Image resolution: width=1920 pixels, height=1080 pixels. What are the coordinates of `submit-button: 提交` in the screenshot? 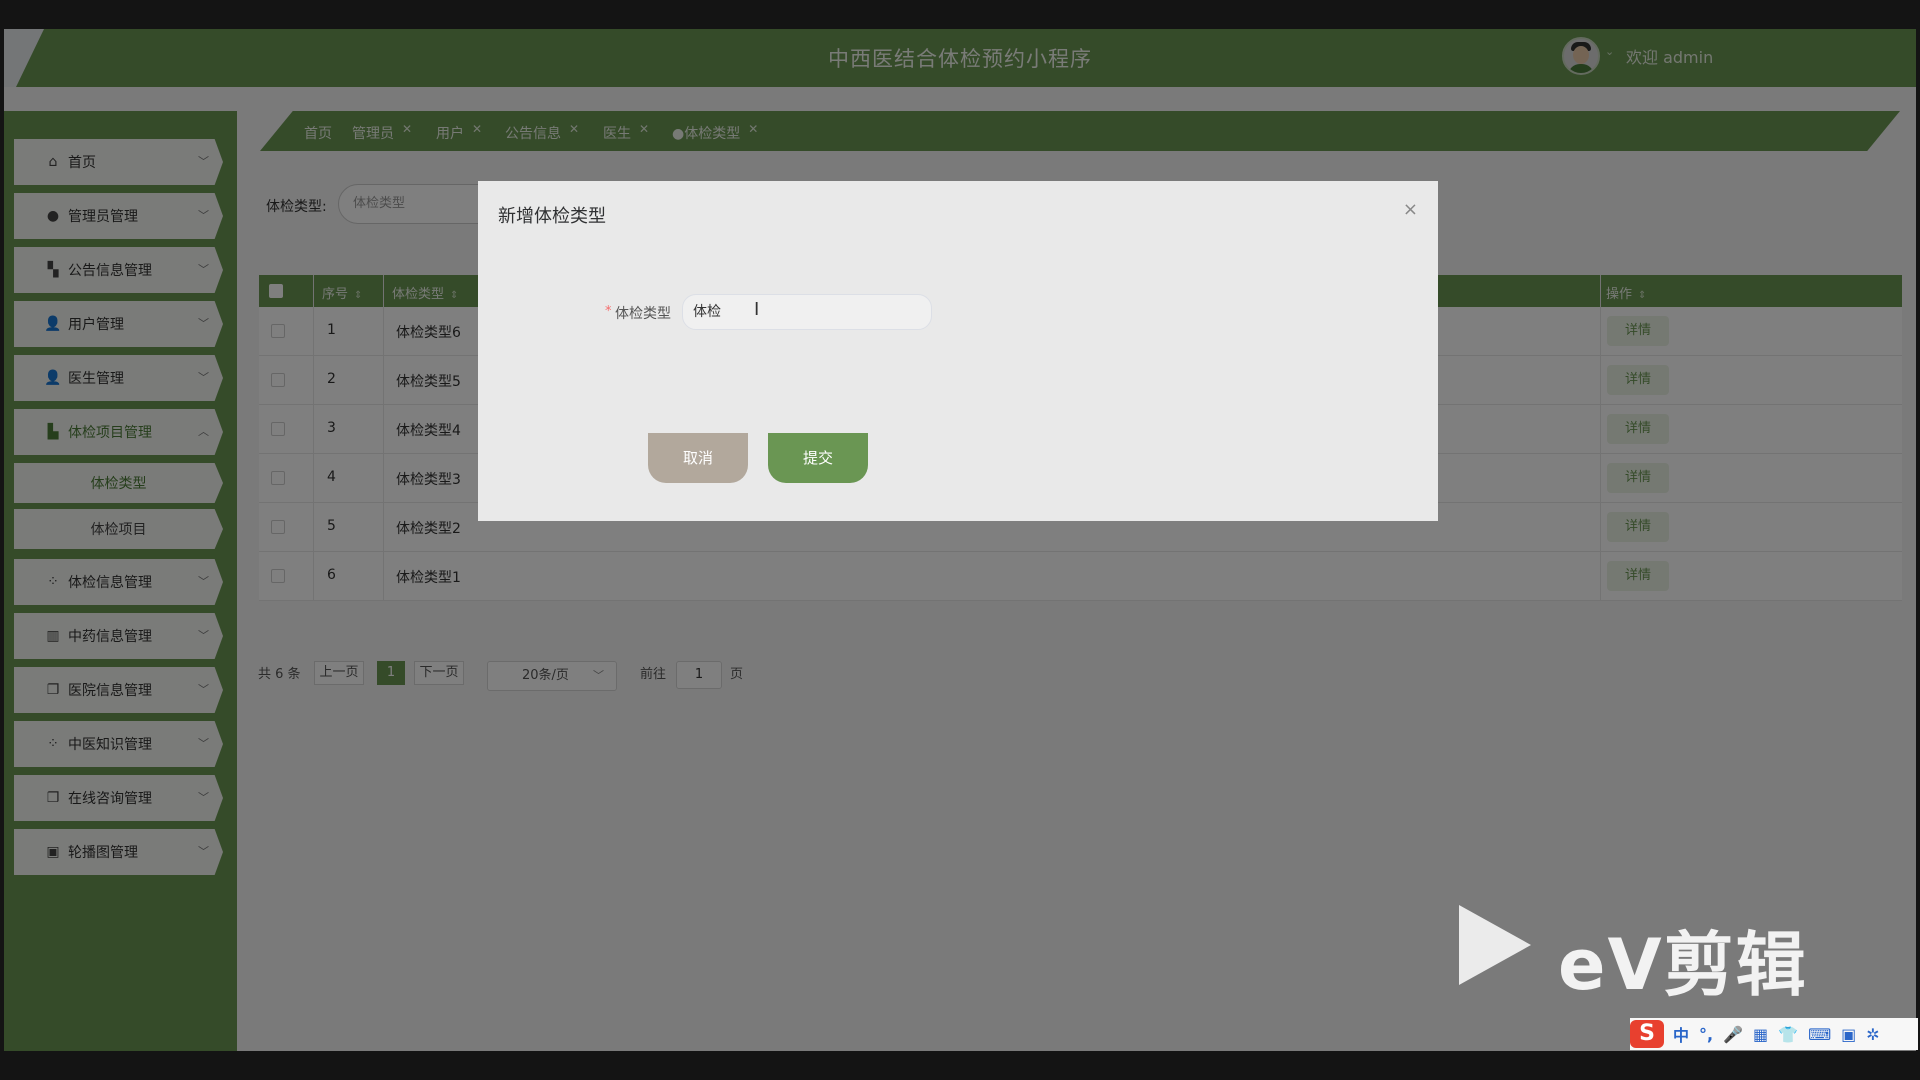 It's located at (818, 458).